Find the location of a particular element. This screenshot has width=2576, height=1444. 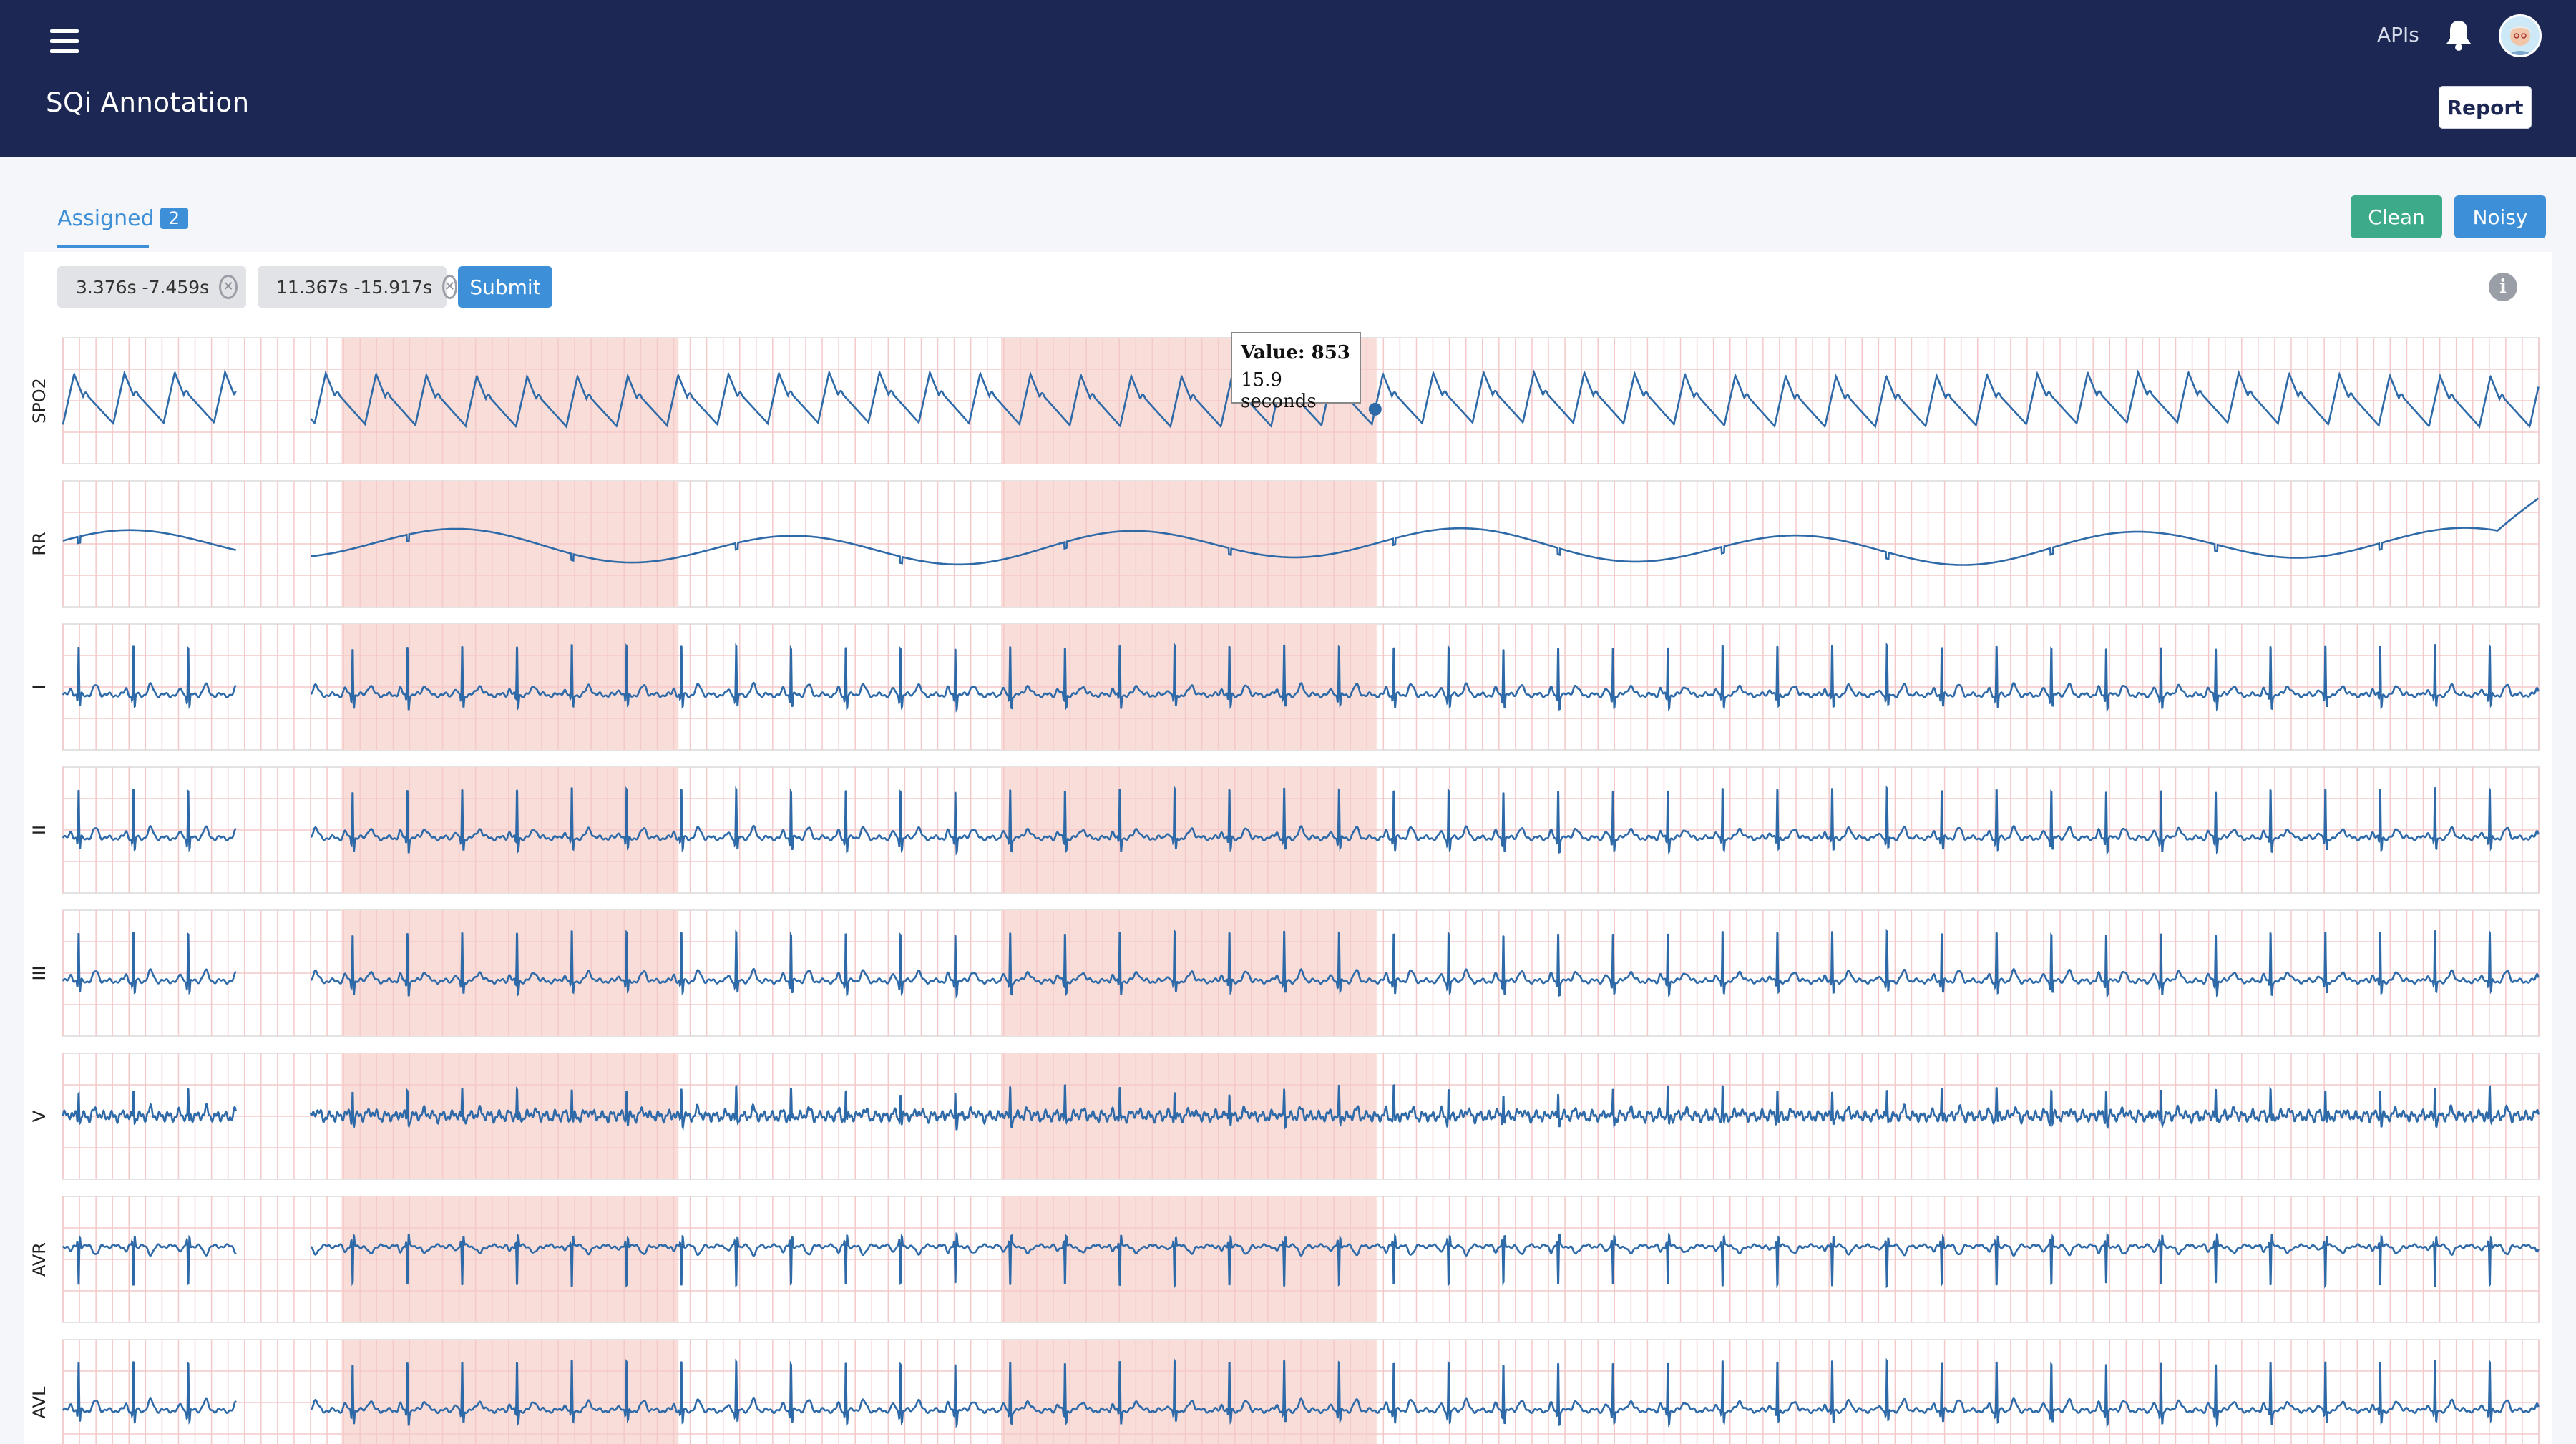

channel-i: I is located at coordinates (1284, 687).